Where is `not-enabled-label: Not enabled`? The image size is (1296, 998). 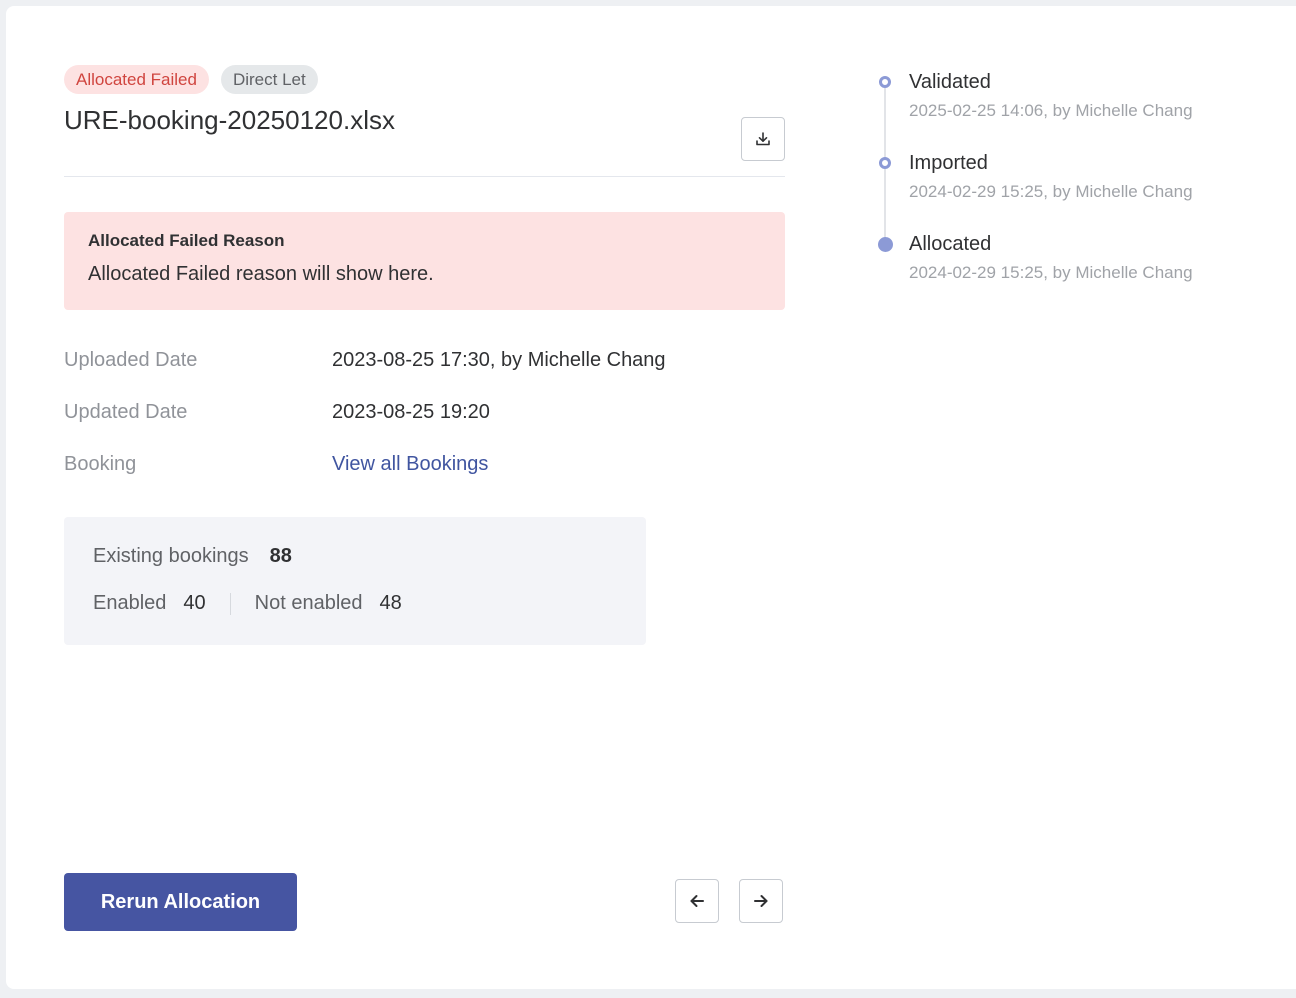 not-enabled-label: Not enabled is located at coordinates (308, 603).